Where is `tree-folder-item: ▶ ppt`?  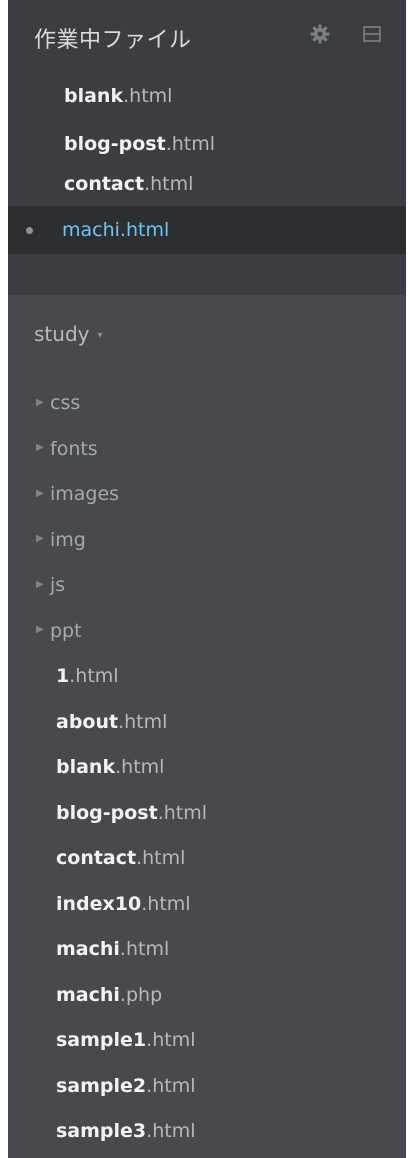 tree-folder-item: ▶ ppt is located at coordinates (207, 631).